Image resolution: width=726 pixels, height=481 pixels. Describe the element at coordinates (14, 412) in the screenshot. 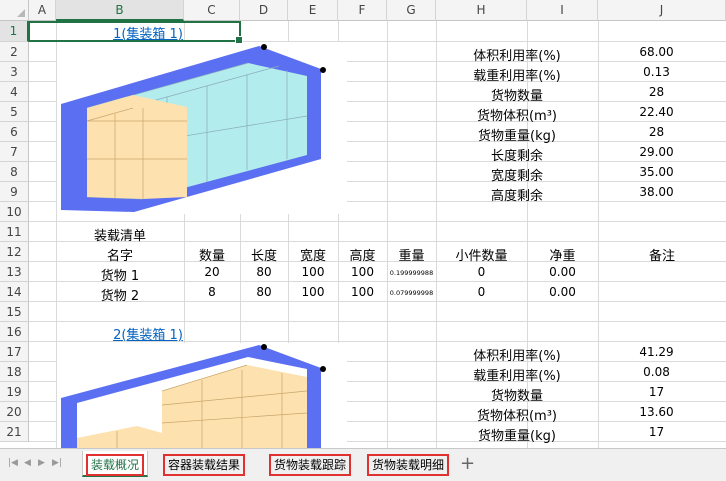

I see `row-header-20: 20` at that location.